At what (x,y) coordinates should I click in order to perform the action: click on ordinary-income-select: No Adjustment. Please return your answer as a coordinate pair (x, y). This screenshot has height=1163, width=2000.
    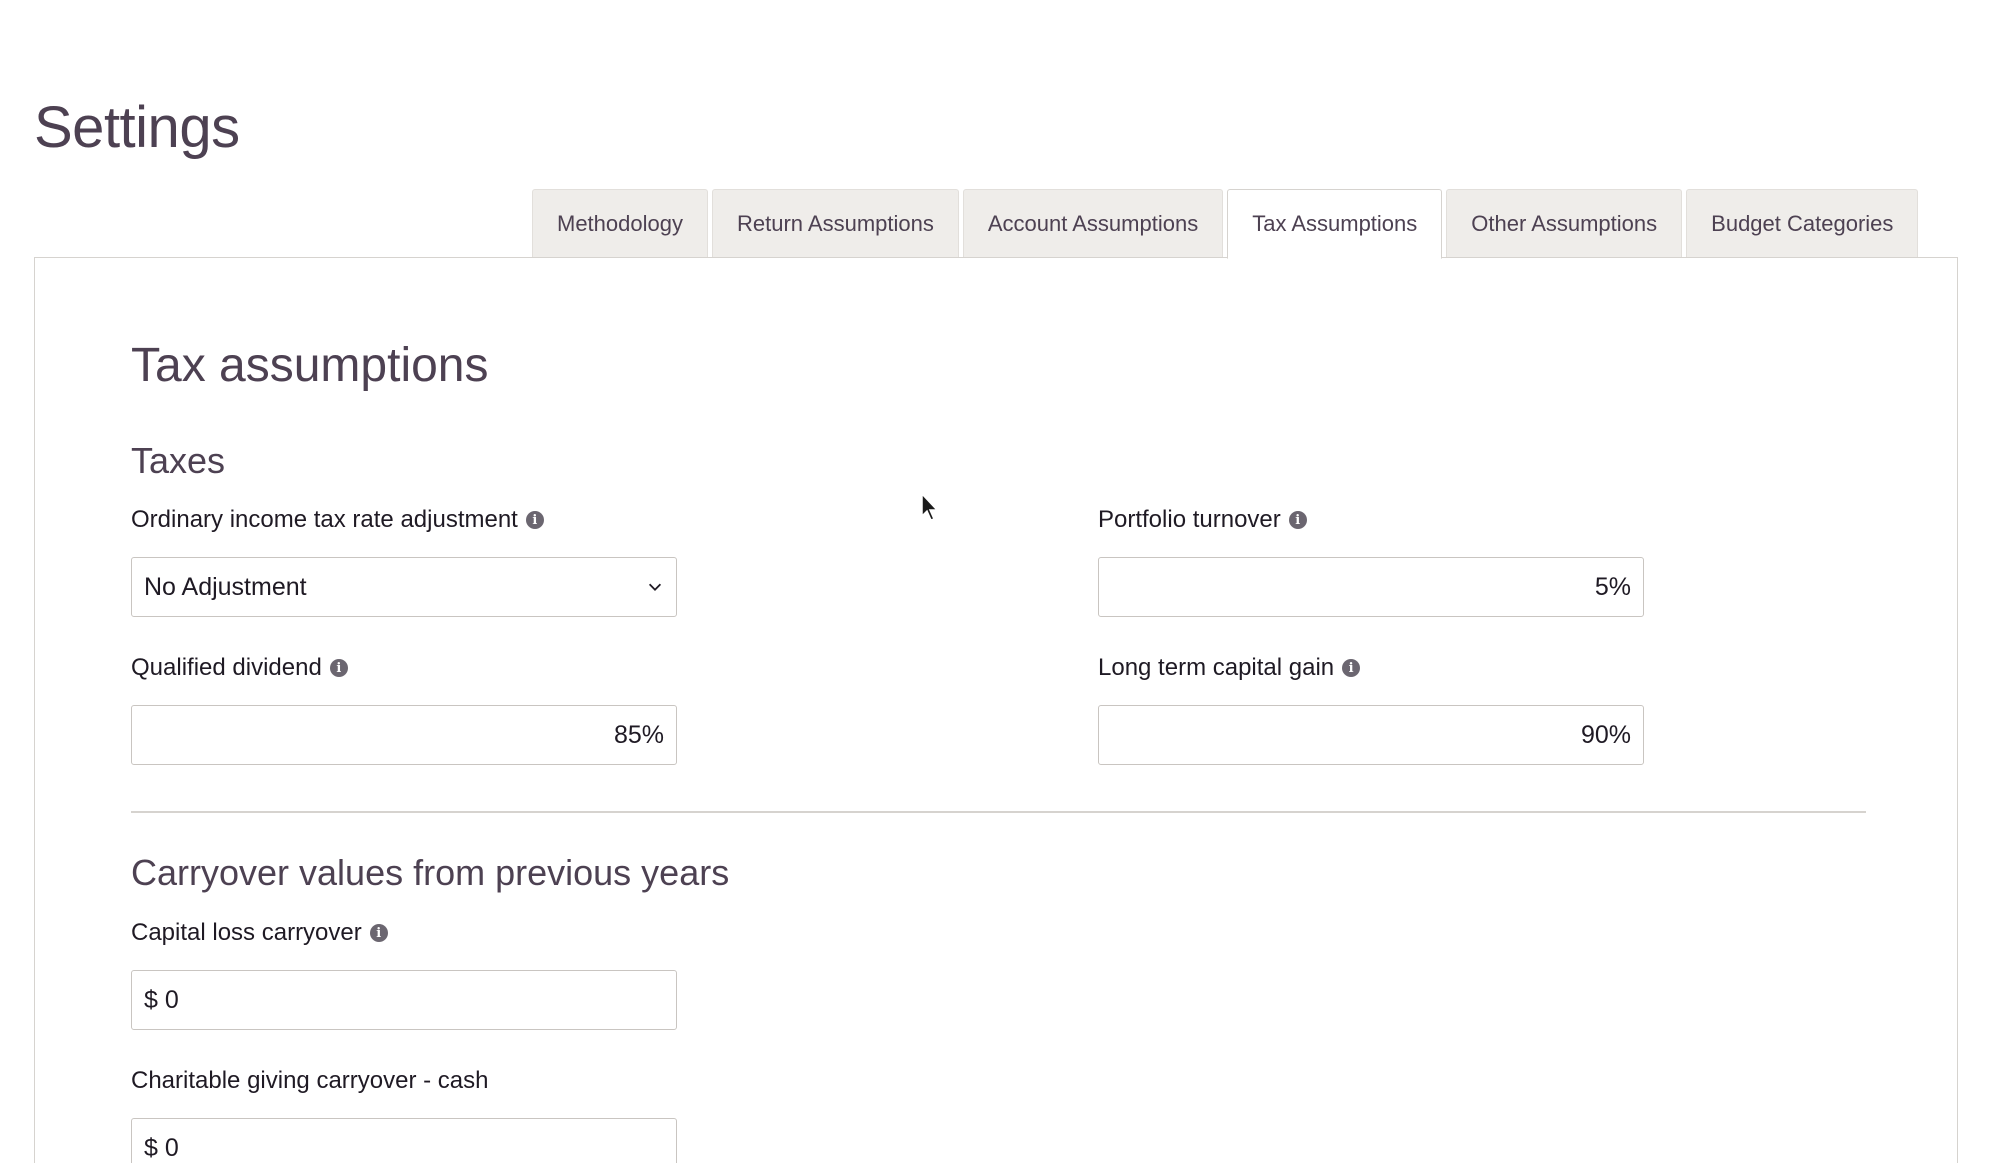
    Looking at the image, I should click on (404, 587).